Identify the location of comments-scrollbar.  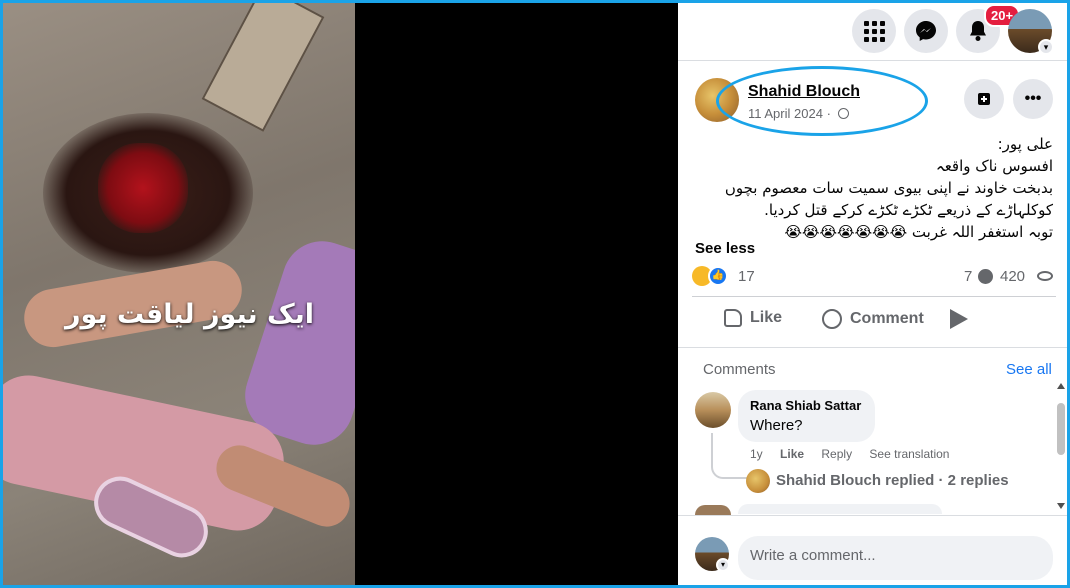
(1061, 448).